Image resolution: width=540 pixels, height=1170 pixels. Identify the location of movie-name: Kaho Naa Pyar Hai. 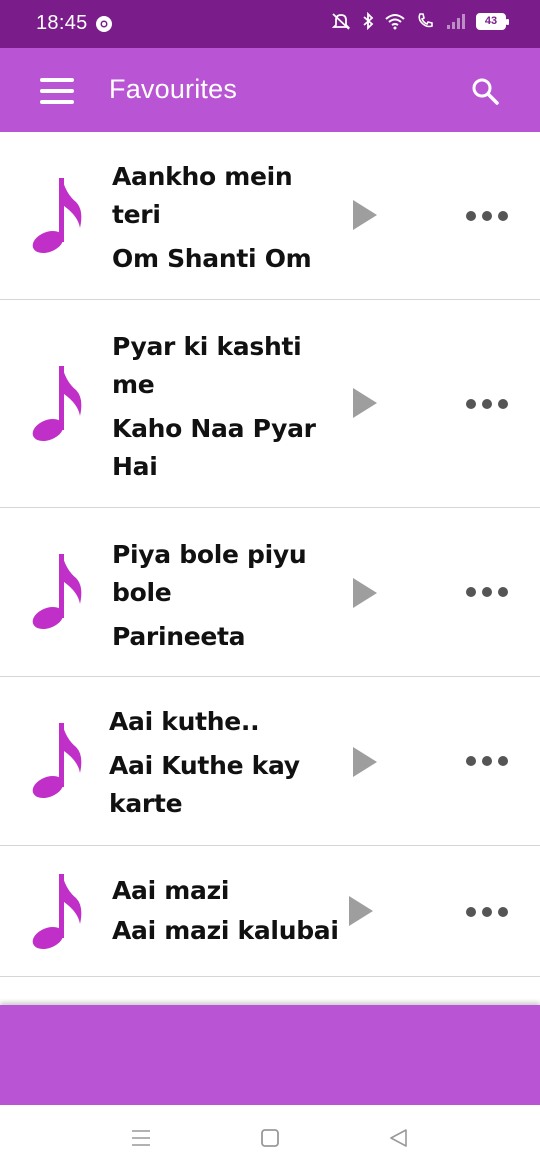
(214, 447).